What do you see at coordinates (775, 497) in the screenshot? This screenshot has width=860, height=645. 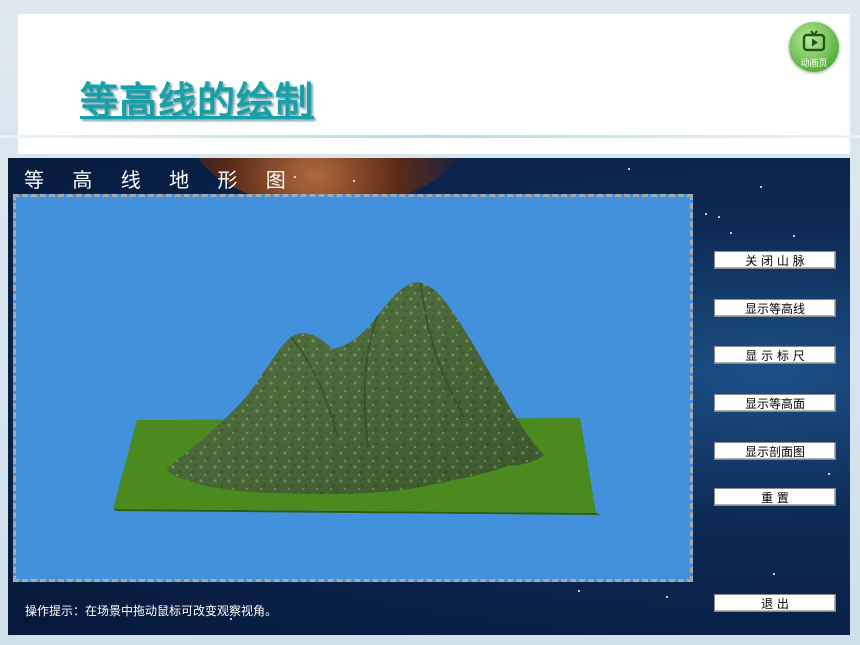 I see `reset-button: 重 置` at bounding box center [775, 497].